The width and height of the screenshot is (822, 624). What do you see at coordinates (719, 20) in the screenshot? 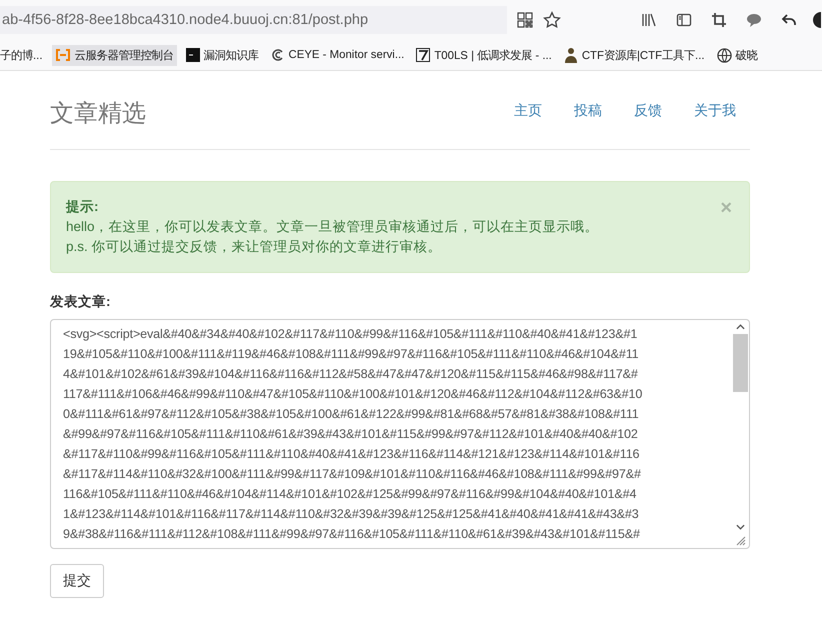
I see `crop-icon` at bounding box center [719, 20].